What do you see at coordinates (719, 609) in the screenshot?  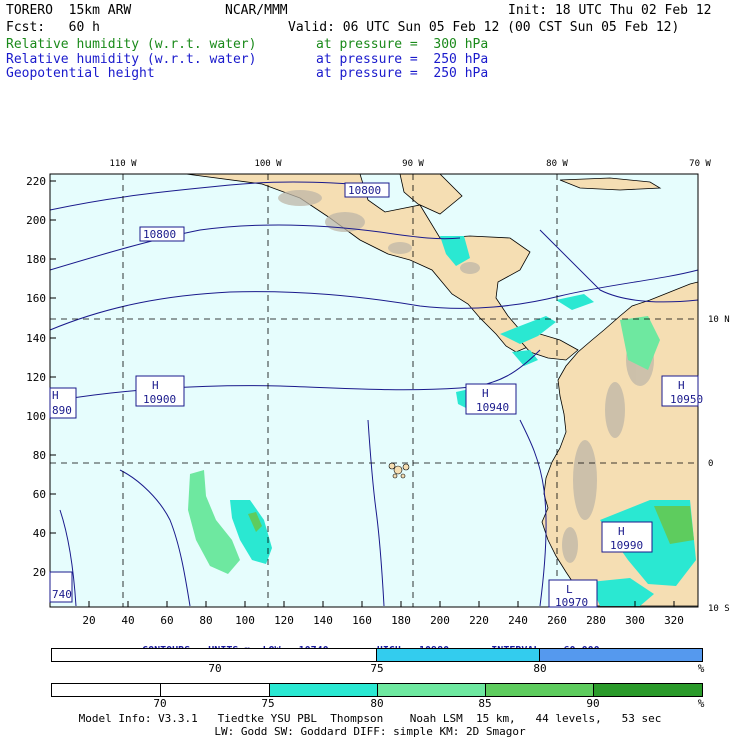 I see `lat-label-10s: 10 S` at bounding box center [719, 609].